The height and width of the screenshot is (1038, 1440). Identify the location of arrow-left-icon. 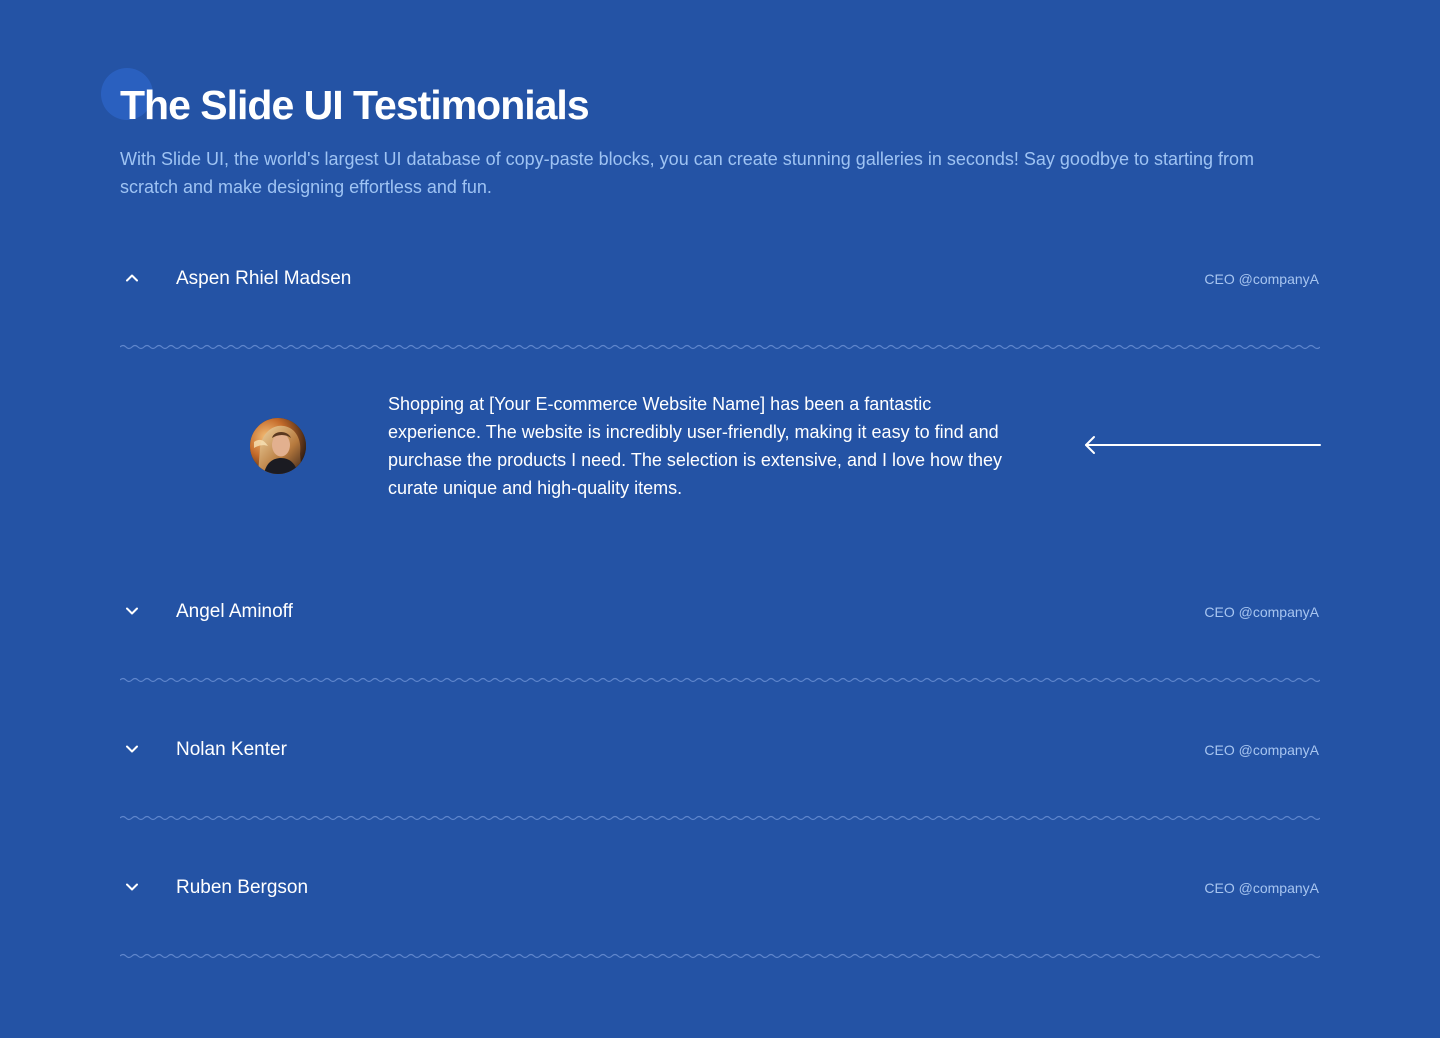
(1202, 445).